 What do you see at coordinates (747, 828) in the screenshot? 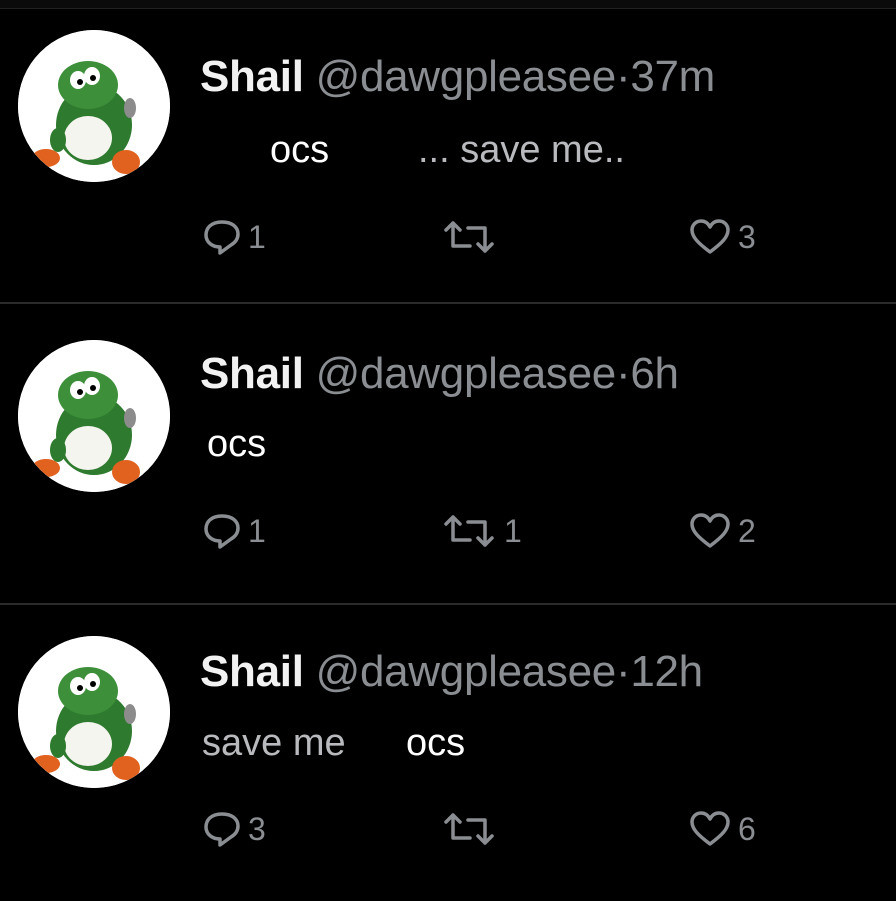
I see `like-count: 6` at bounding box center [747, 828].